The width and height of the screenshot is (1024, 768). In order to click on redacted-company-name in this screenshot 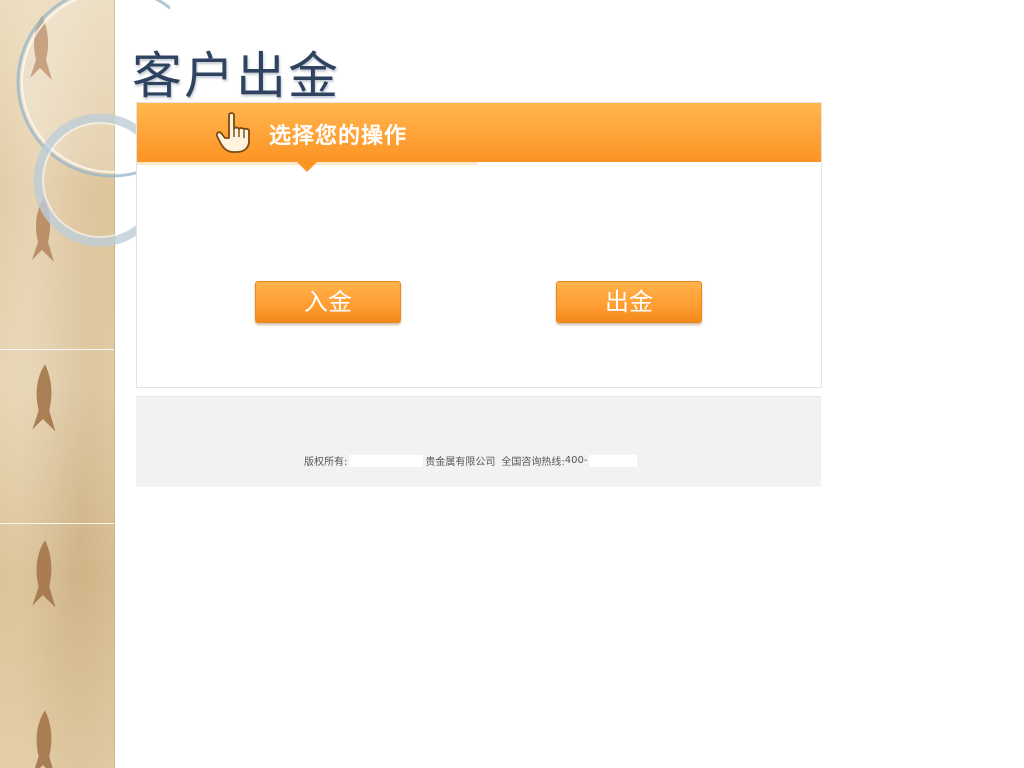, I will do `click(386, 460)`.